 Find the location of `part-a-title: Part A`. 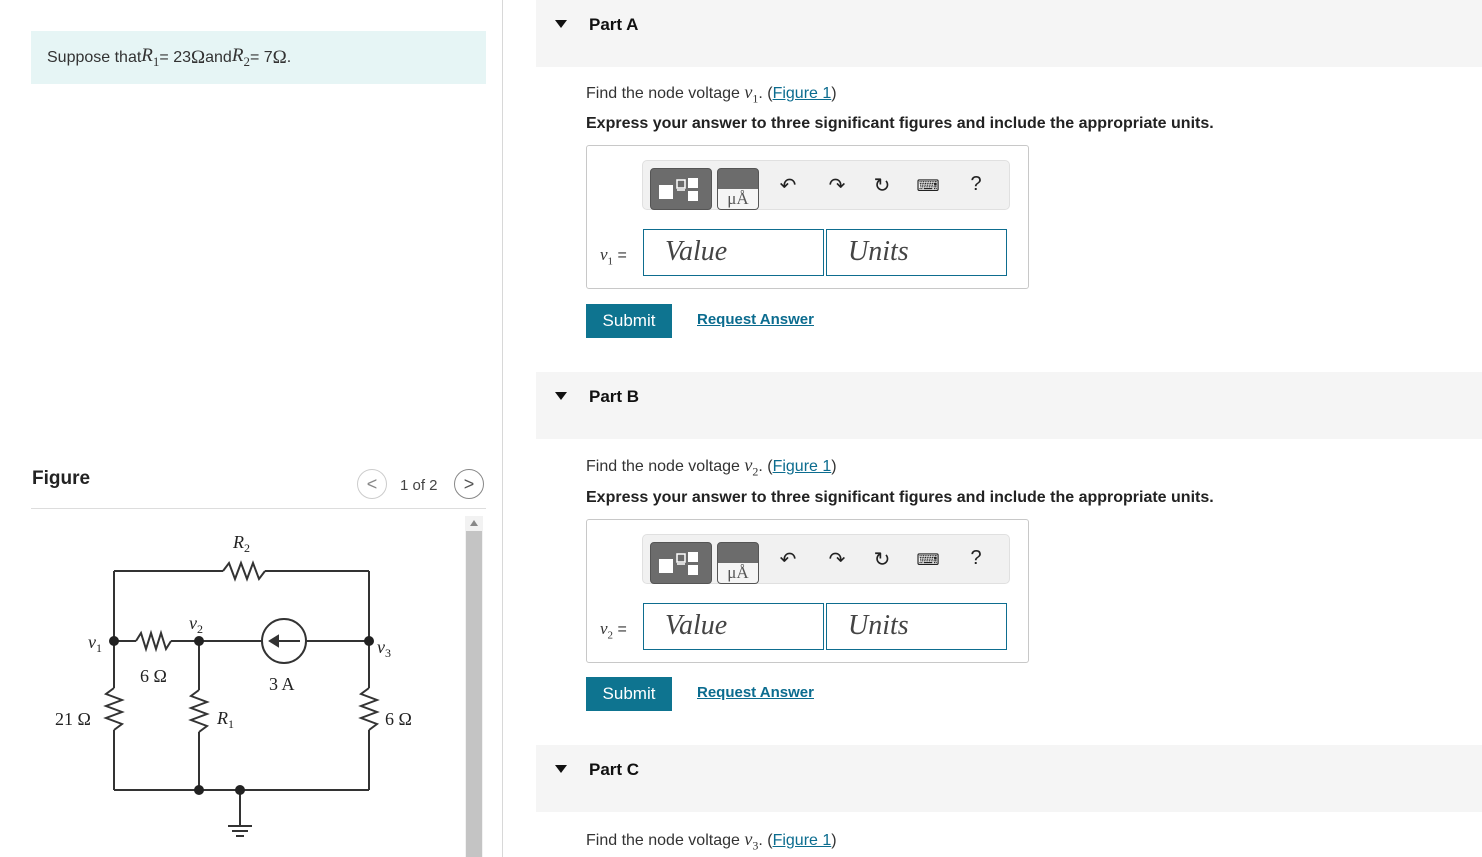

part-a-title: Part A is located at coordinates (614, 24).